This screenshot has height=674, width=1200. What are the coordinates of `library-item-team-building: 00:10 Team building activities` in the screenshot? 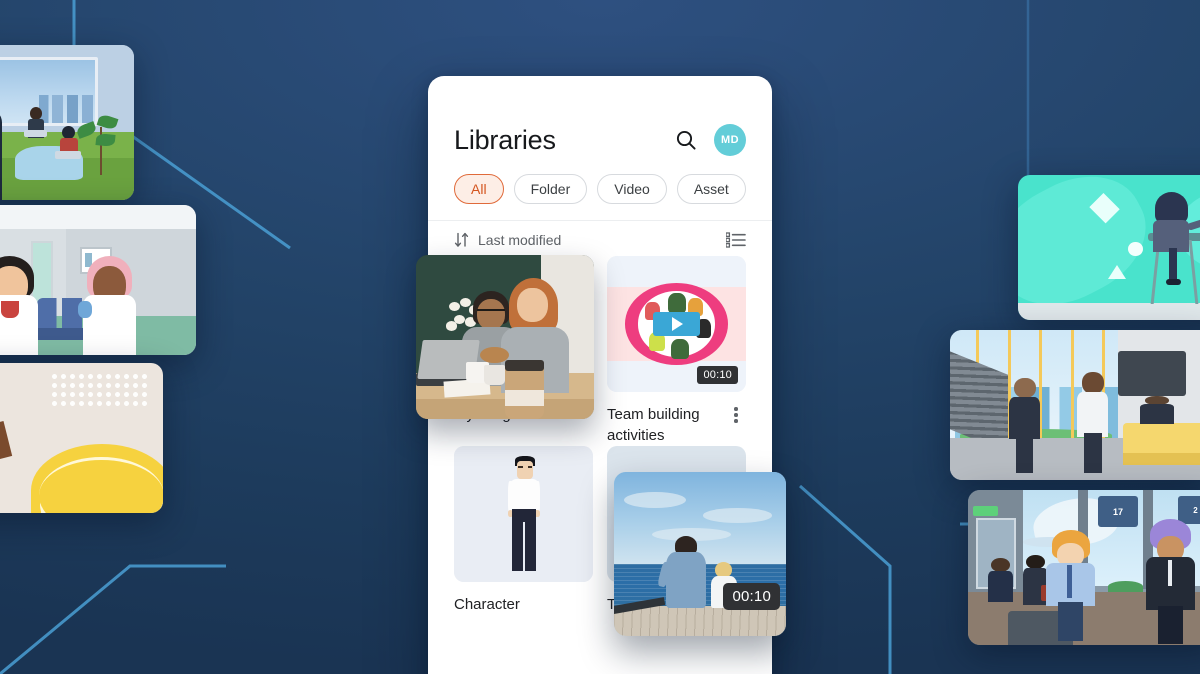 It's located at (676, 351).